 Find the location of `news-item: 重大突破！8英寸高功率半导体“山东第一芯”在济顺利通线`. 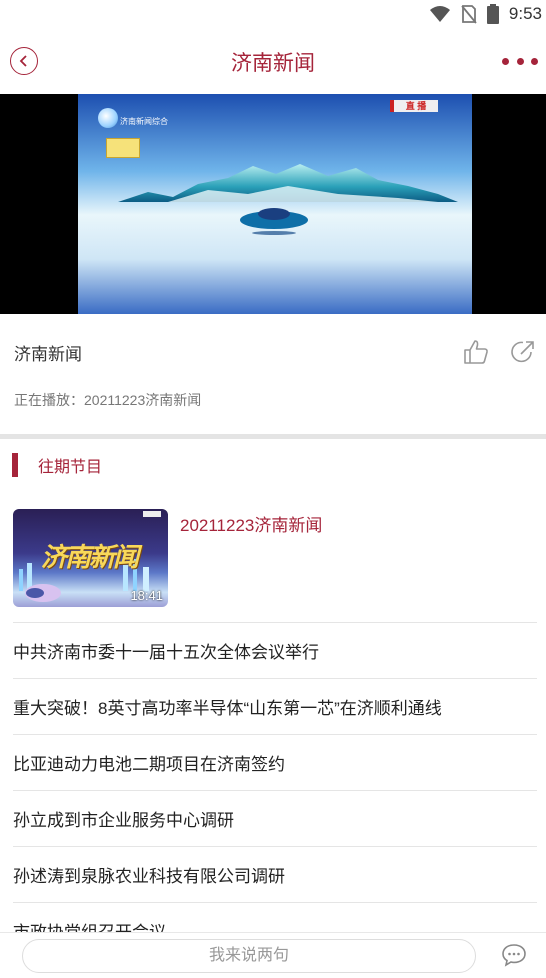

news-item: 重大突破！8英寸高功率半导体“山东第一芯”在济顺利通线 is located at coordinates (275, 706).